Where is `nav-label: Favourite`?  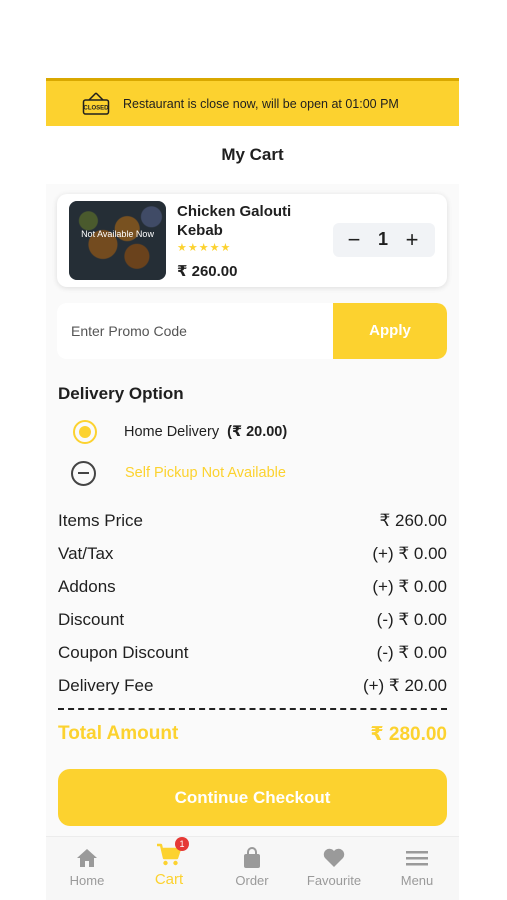 nav-label: Favourite is located at coordinates (334, 880).